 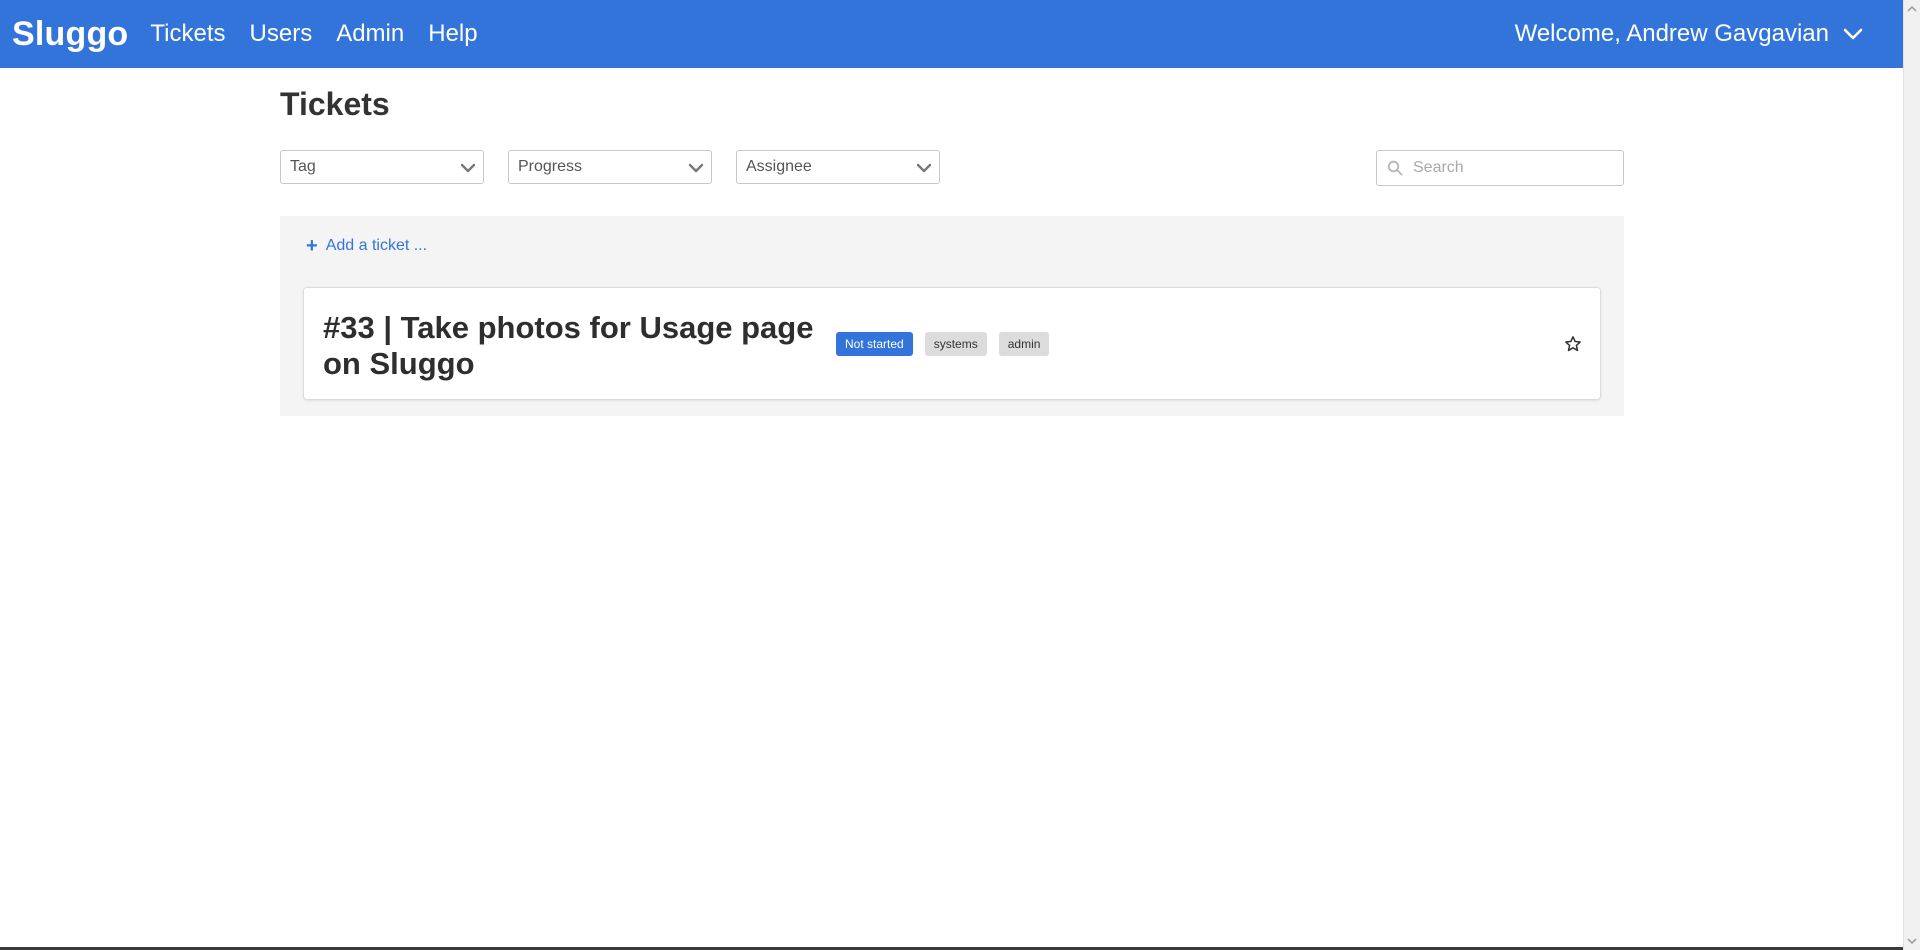 I want to click on star-icon, so click(x=1573, y=344).